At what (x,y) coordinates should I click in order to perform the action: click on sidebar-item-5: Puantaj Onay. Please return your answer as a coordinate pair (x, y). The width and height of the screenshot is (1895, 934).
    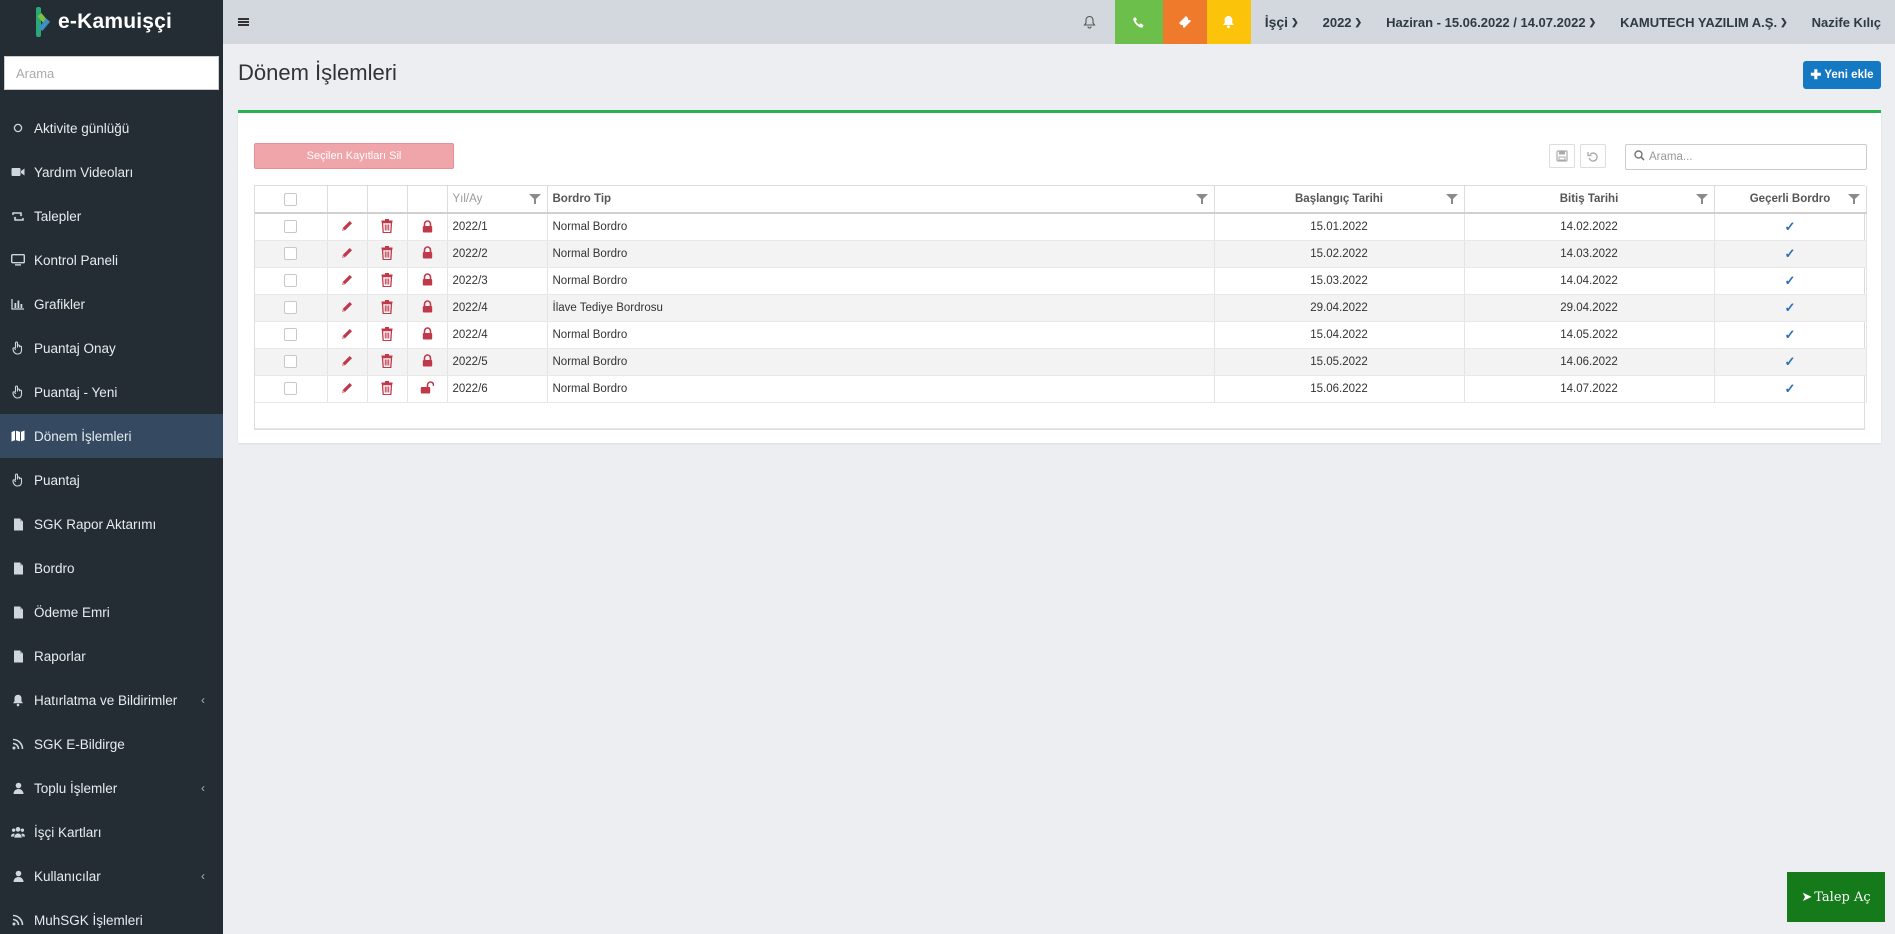
    Looking at the image, I should click on (111, 348).